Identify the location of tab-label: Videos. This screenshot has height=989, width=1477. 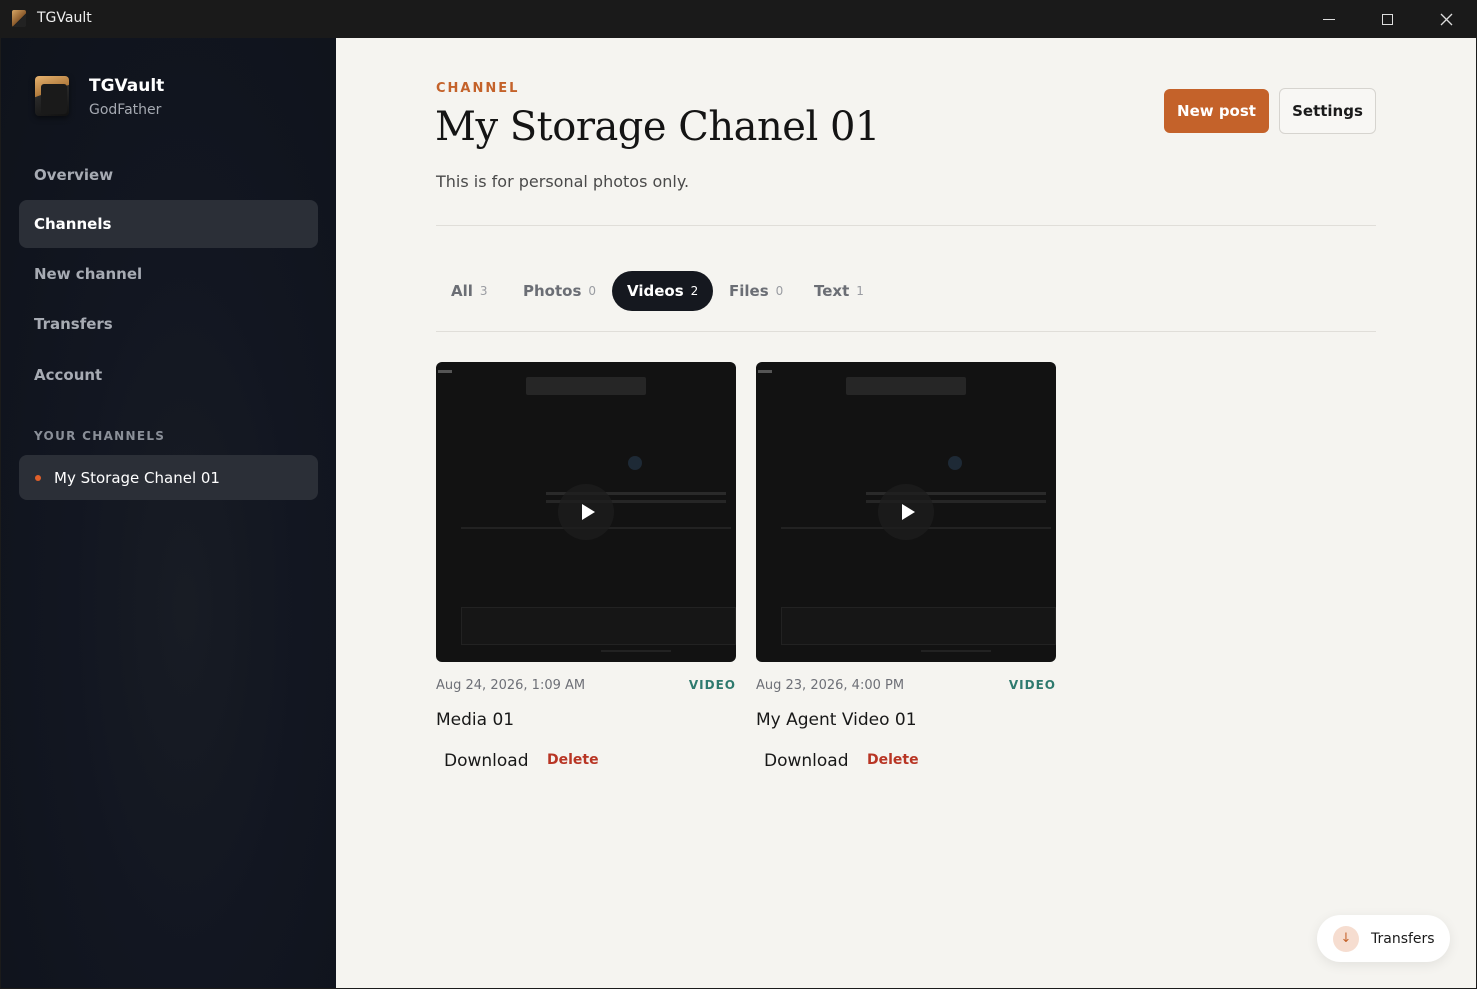
(655, 291).